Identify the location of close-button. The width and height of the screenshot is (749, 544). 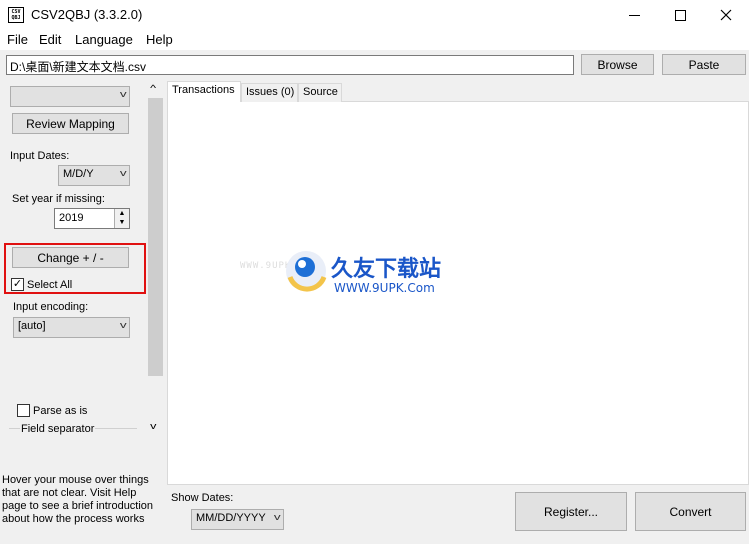
(726, 15).